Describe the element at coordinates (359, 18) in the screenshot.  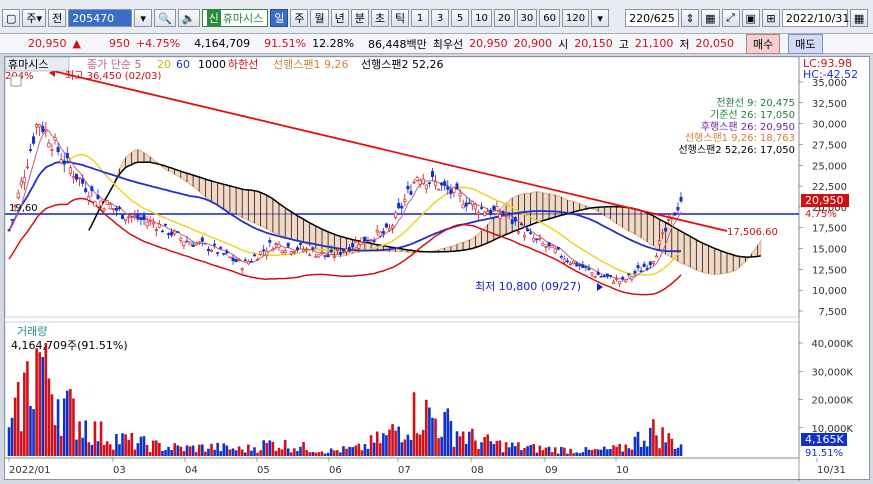
I see `period-minute-button: 분` at that location.